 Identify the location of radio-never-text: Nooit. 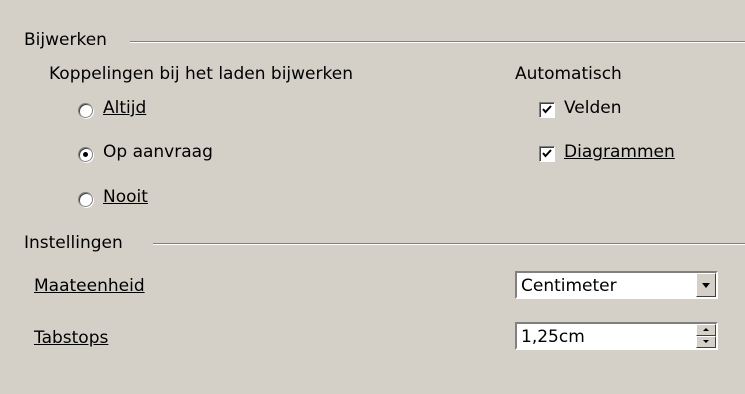
(125, 197).